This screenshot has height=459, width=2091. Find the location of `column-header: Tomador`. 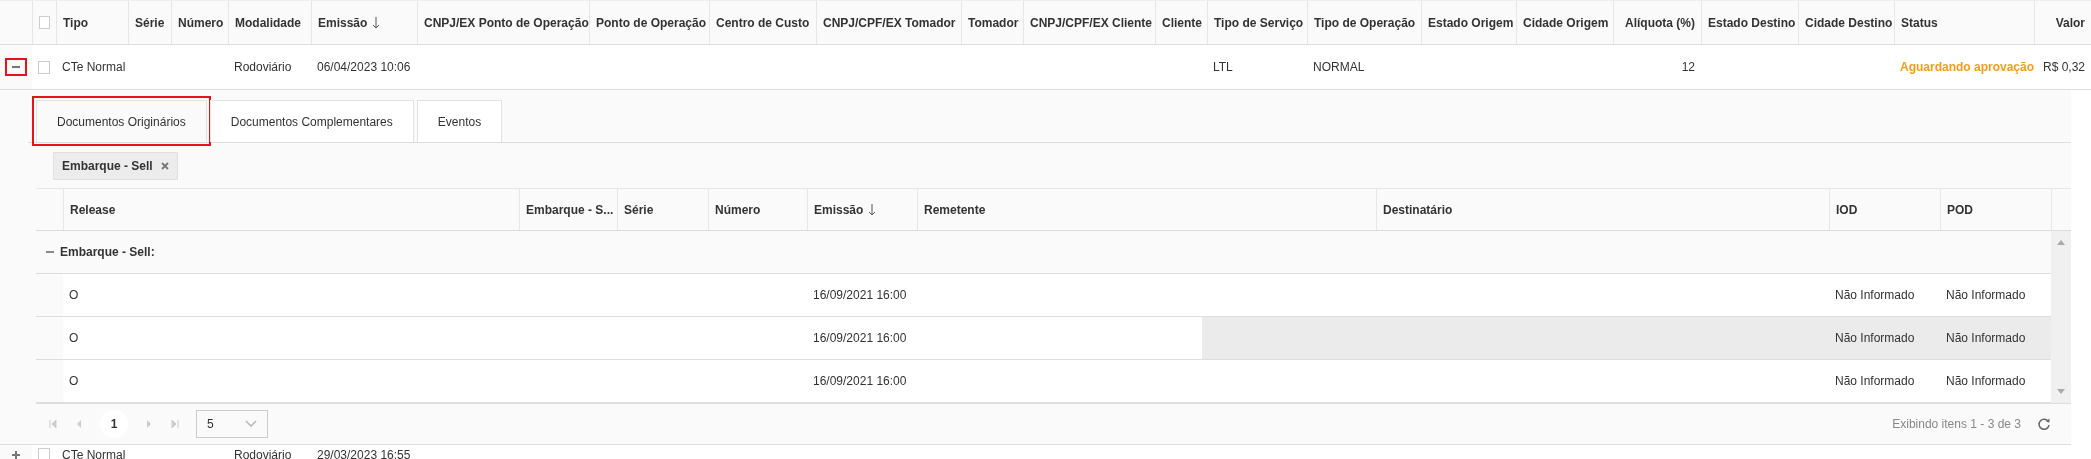

column-header: Tomador is located at coordinates (993, 22).